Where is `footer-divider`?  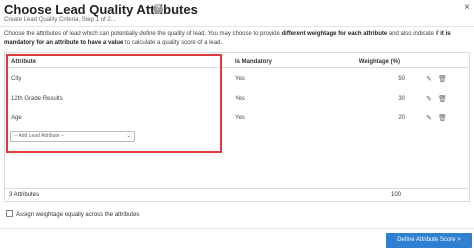 footer-divider is located at coordinates (237, 228).